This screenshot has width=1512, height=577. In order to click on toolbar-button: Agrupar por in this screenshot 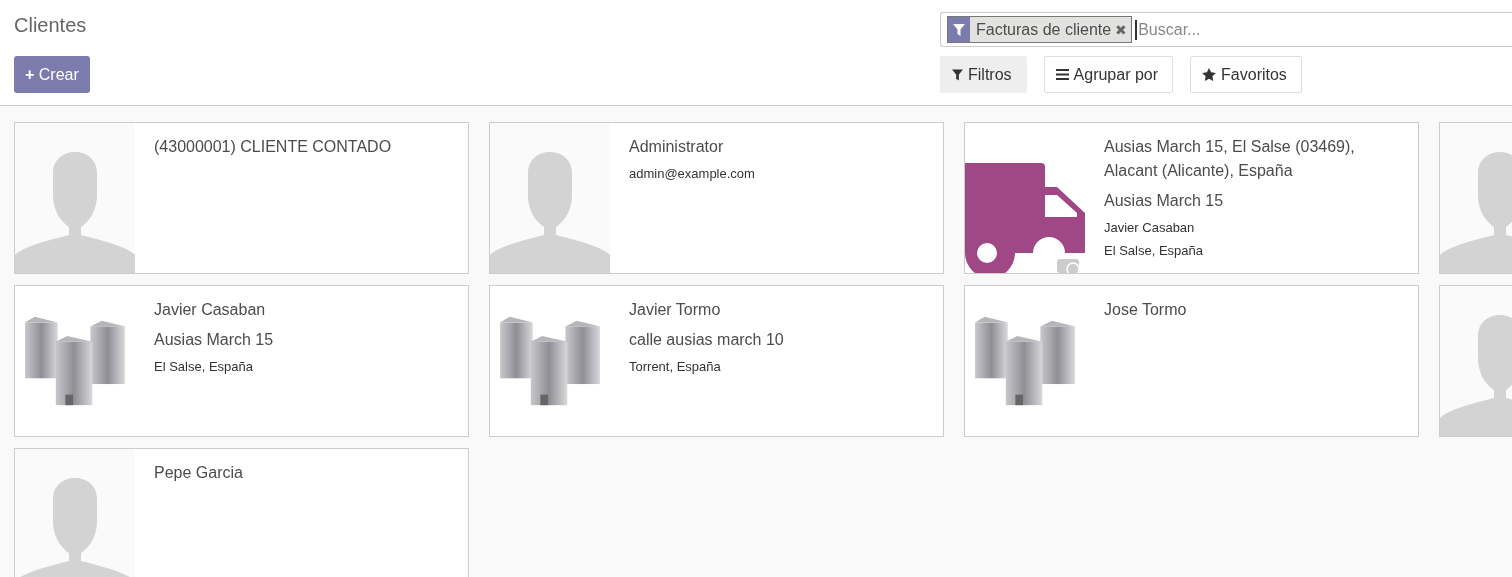, I will do `click(1108, 74)`.